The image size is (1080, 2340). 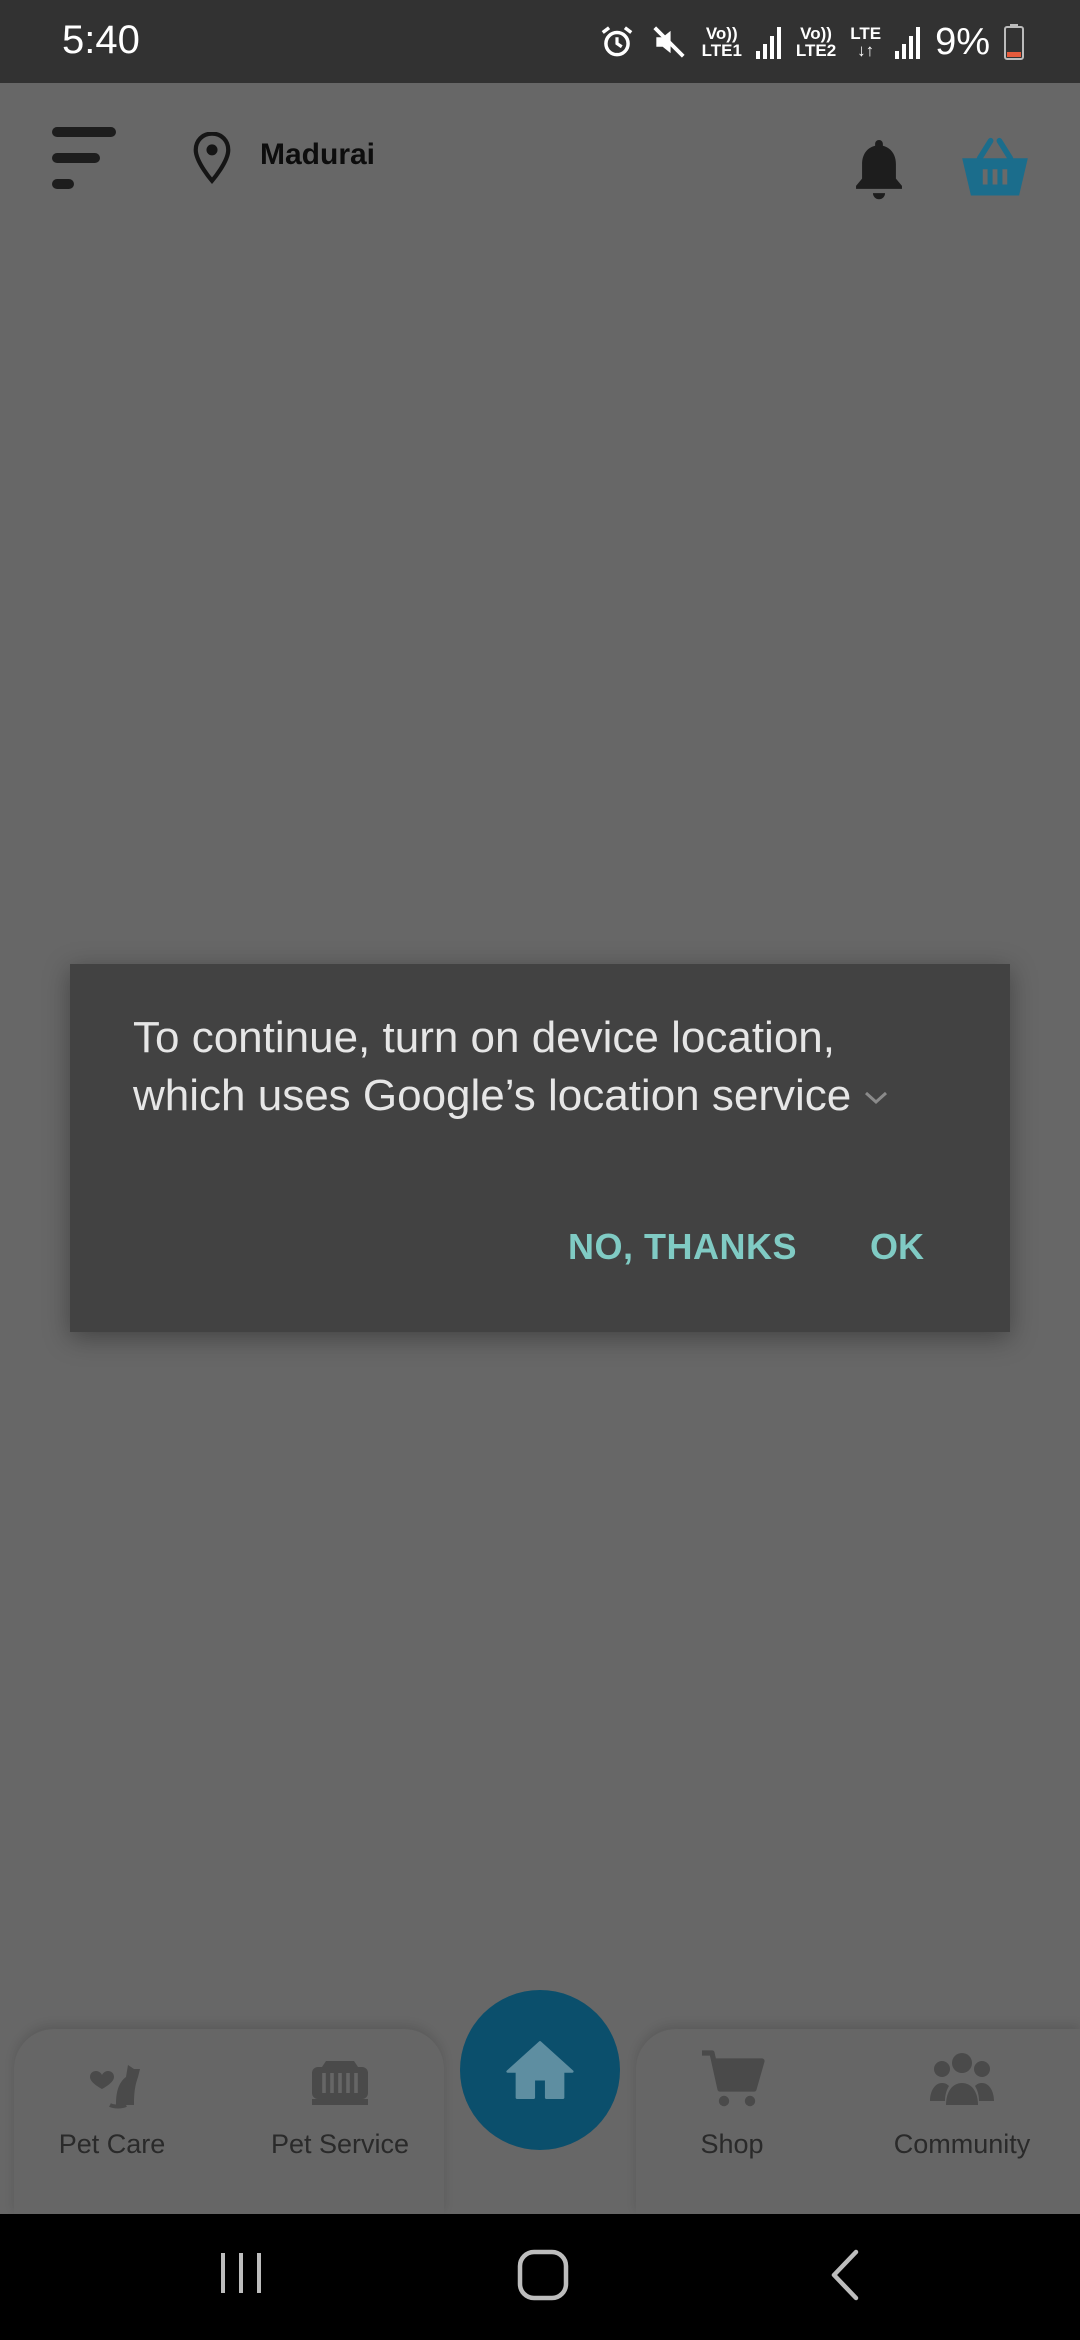 I want to click on mute-icon, so click(x=669, y=42).